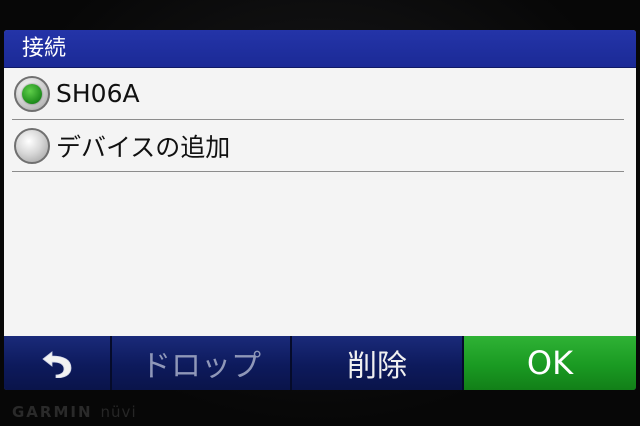 This screenshot has height=426, width=640. I want to click on drop-button: ドロップ, so click(202, 363).